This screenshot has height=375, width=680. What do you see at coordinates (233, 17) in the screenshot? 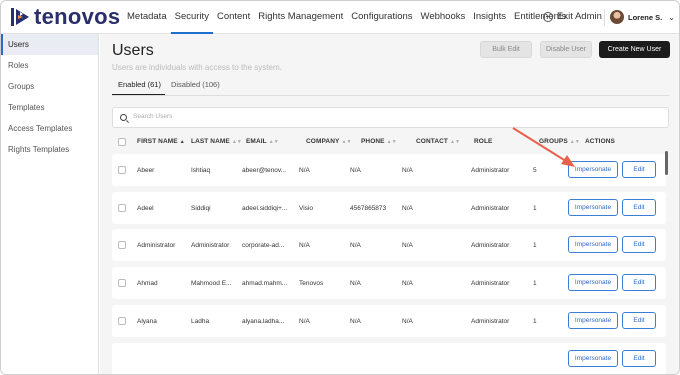
I see `nav-content: Content` at bounding box center [233, 17].